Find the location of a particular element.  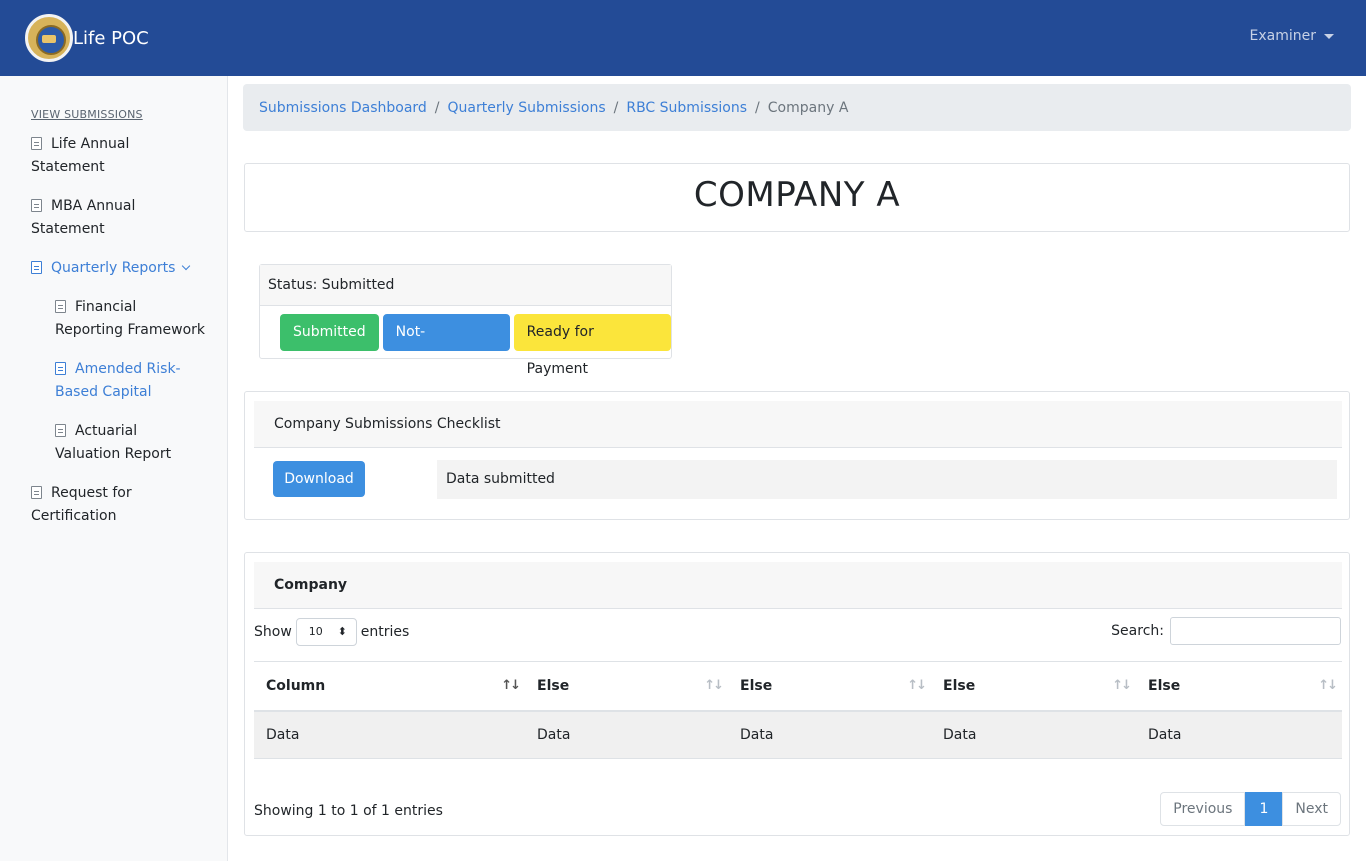

sidebar-item-label: Reporting Framework is located at coordinates (130, 330).